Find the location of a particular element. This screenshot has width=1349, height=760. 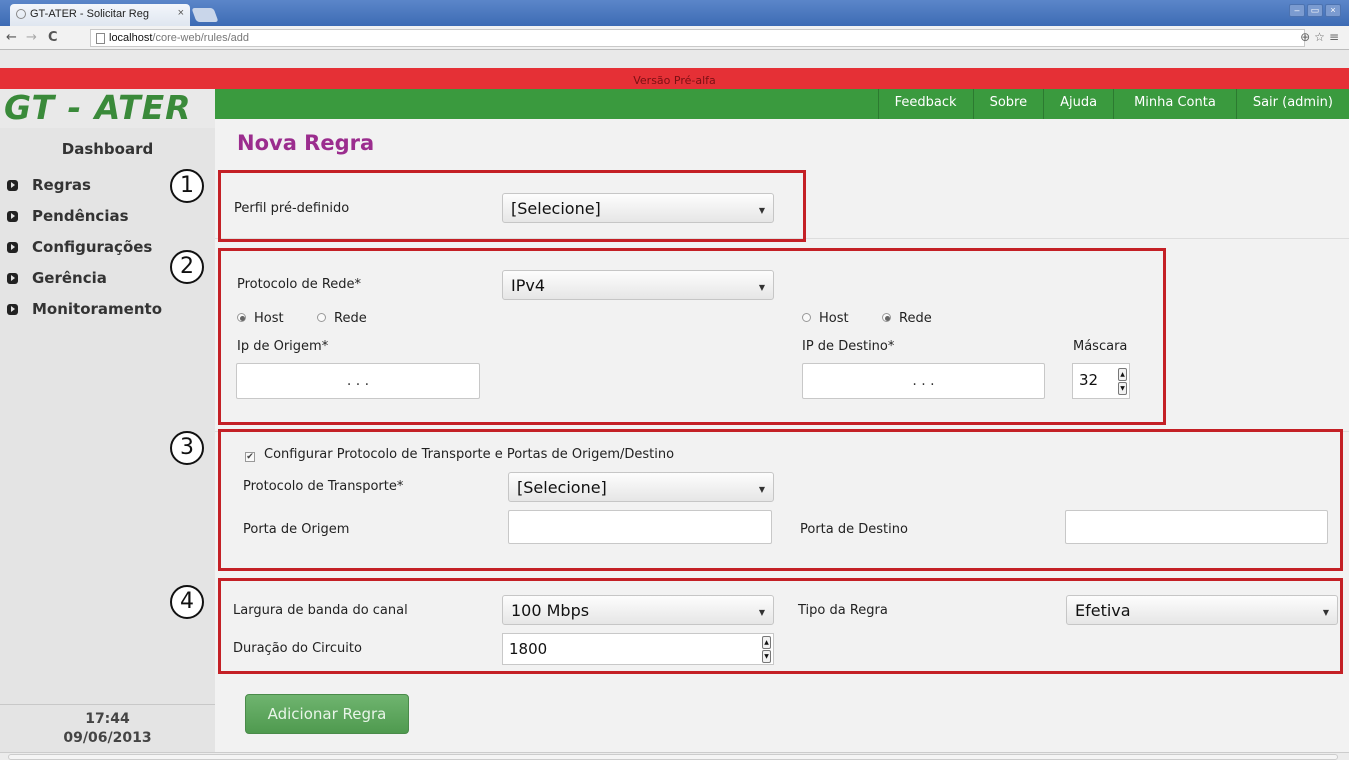

horizontal-scrollbar is located at coordinates (674, 756).